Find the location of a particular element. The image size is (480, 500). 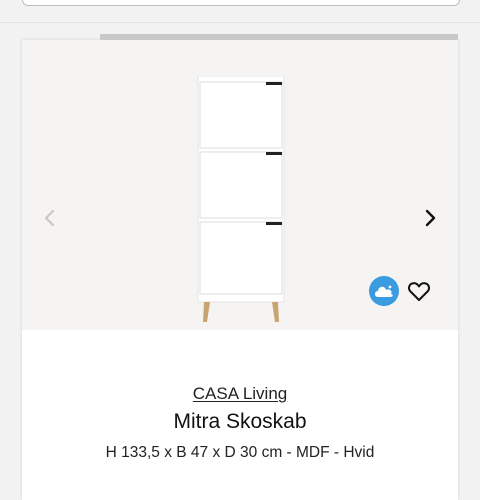

cloud-icon is located at coordinates (384, 291).